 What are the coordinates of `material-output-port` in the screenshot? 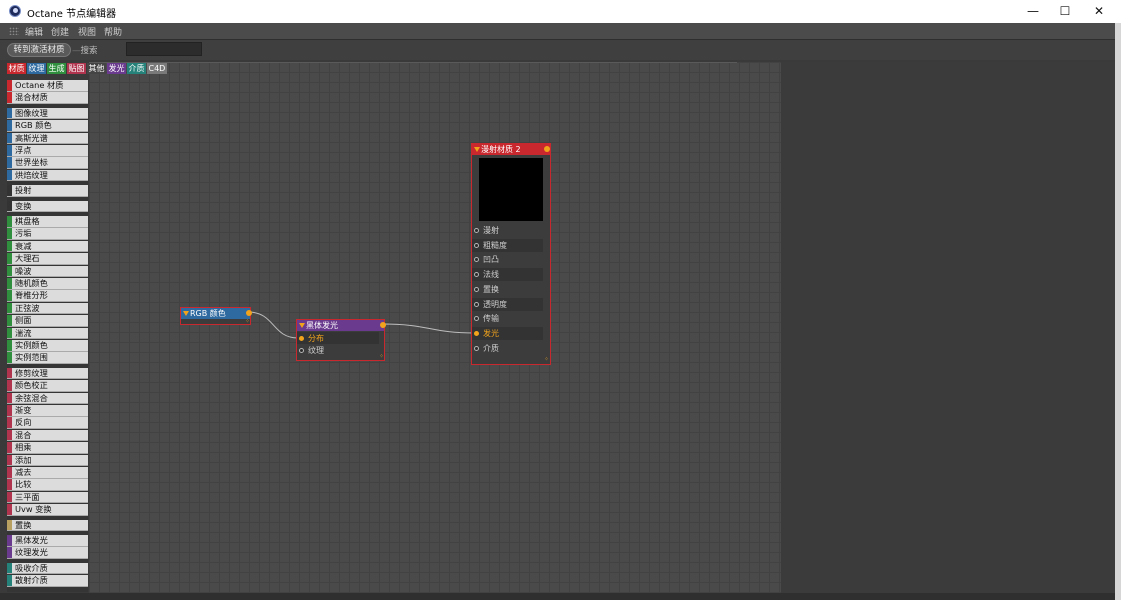 It's located at (547, 149).